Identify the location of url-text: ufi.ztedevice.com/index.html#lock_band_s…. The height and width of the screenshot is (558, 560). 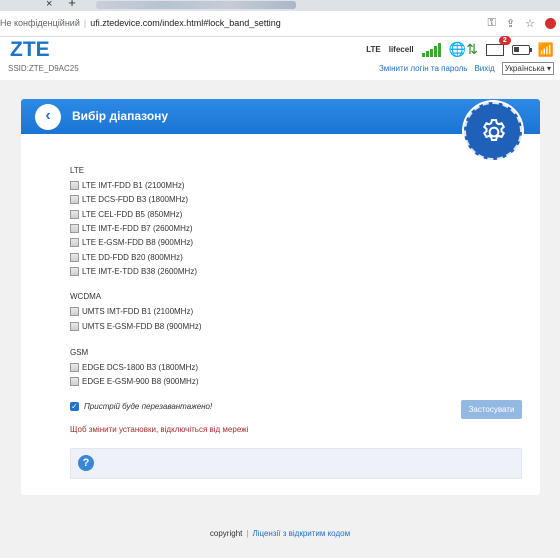
(185, 23).